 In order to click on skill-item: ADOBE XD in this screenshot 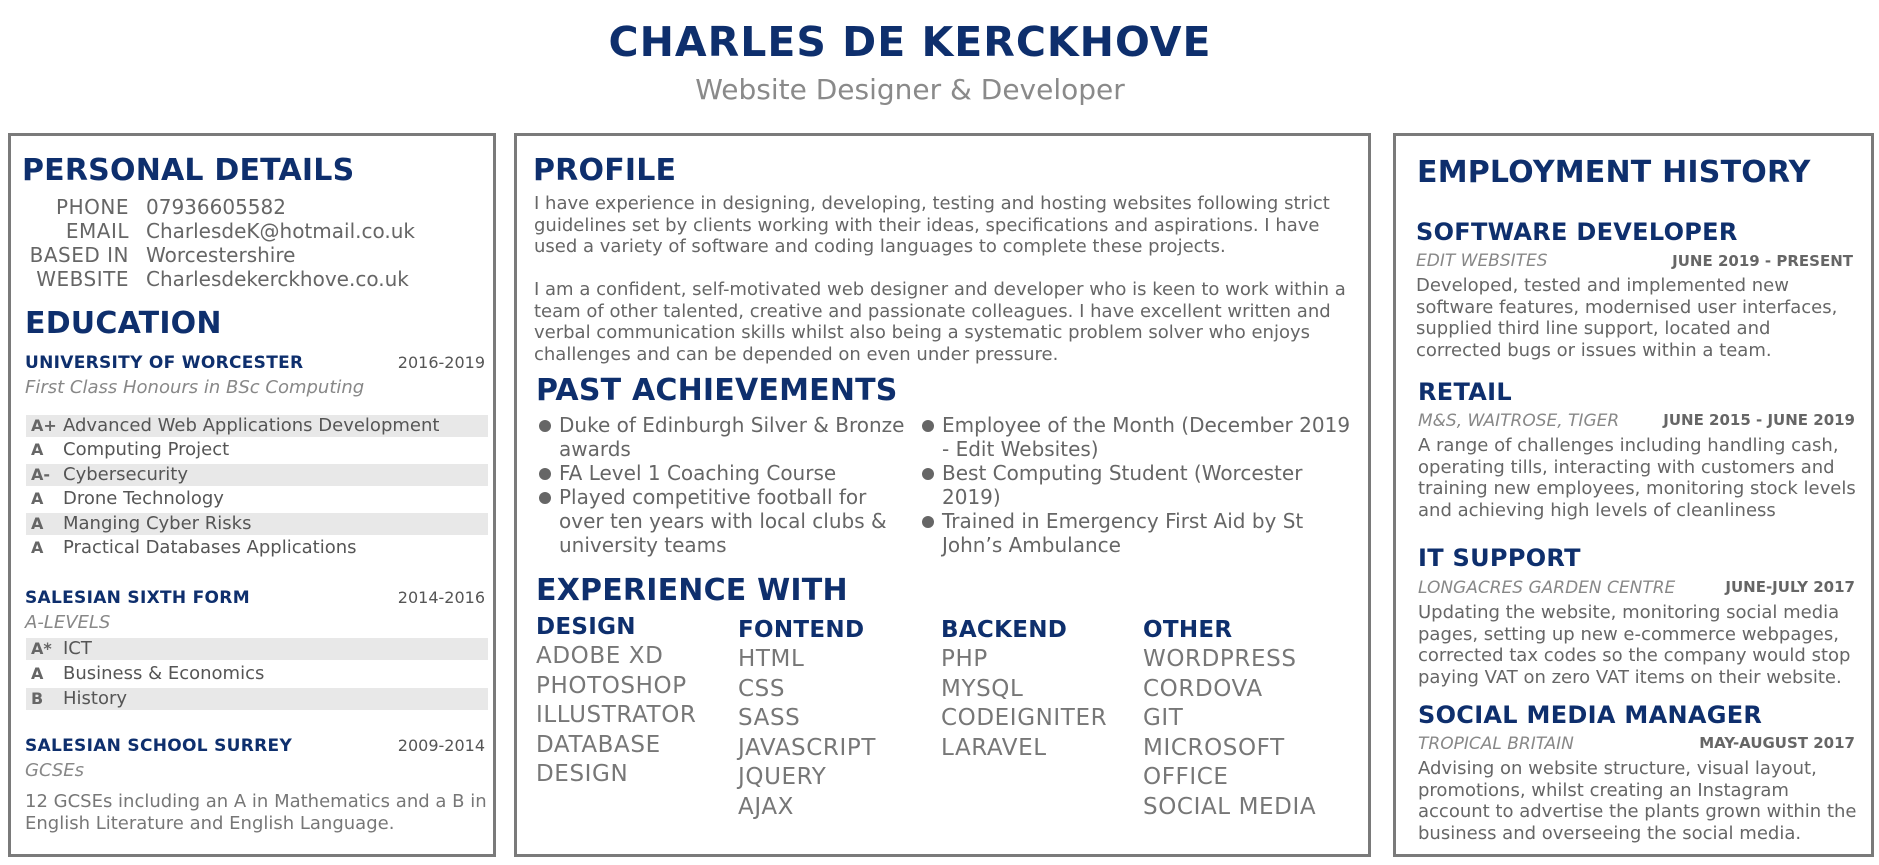, I will do `click(600, 656)`.